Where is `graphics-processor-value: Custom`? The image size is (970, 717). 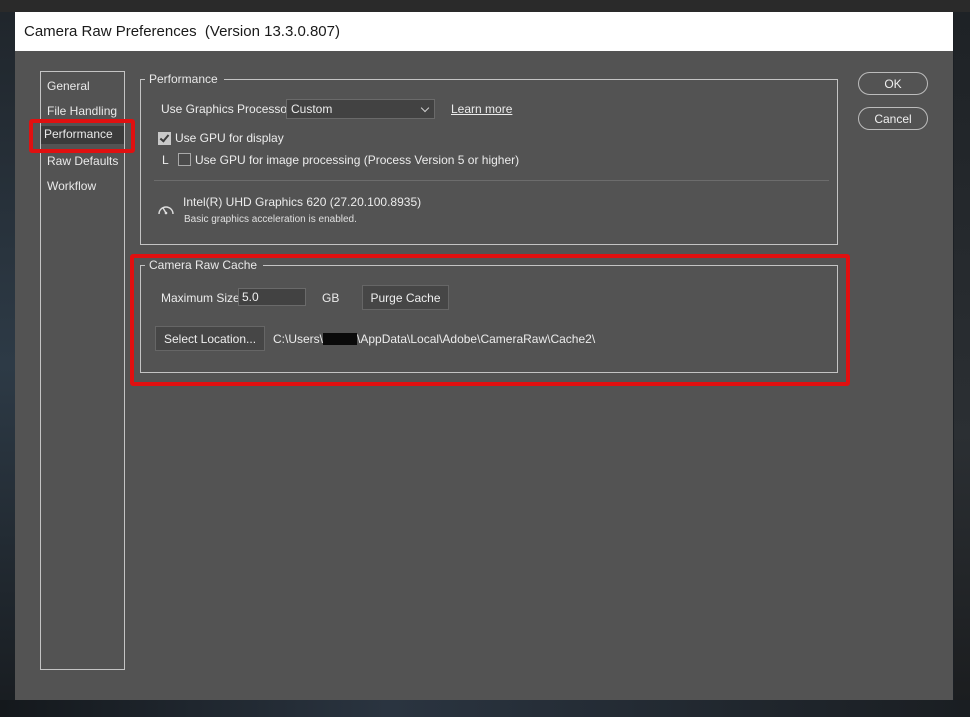
graphics-processor-value: Custom is located at coordinates (312, 109).